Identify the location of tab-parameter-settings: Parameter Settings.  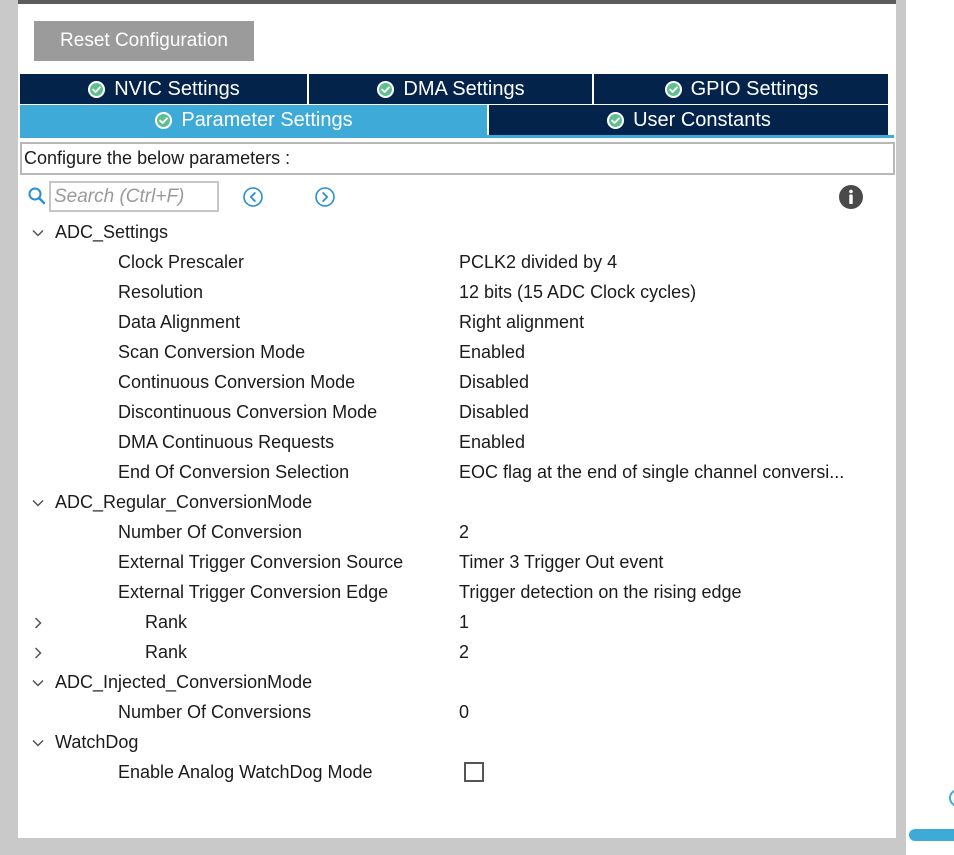
(254, 120).